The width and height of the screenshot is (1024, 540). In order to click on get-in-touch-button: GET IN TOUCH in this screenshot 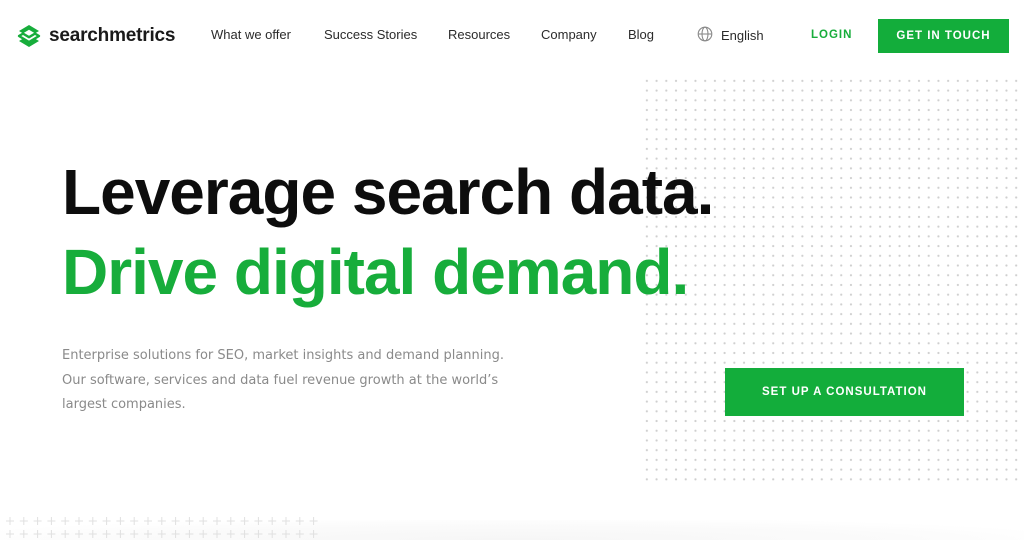, I will do `click(943, 36)`.